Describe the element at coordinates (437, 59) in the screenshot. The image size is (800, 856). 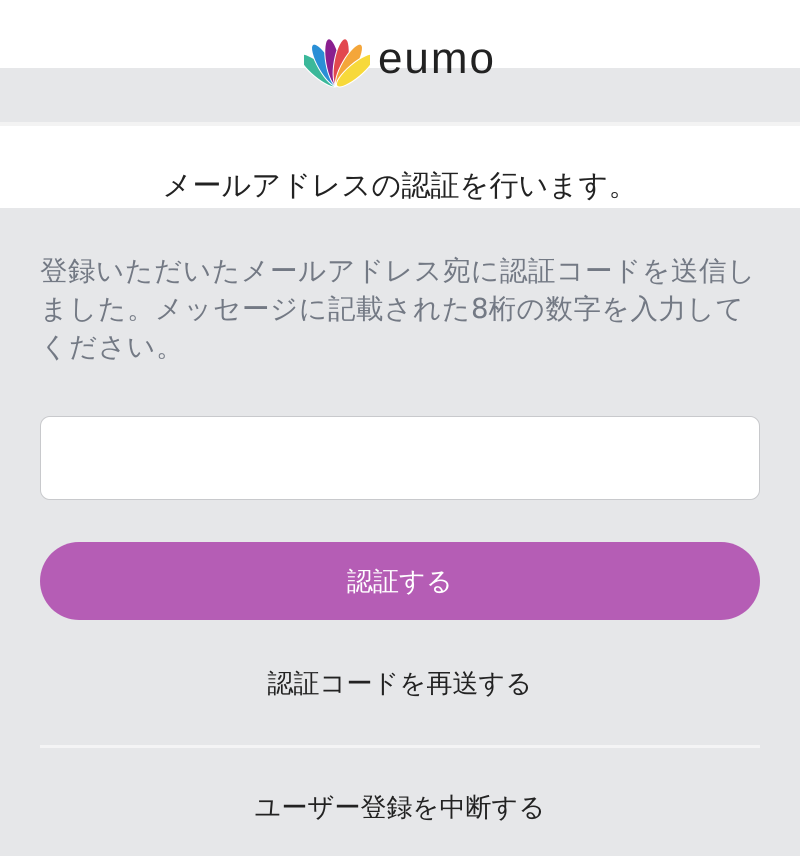
I see `logo-wordmark: eumo` at that location.